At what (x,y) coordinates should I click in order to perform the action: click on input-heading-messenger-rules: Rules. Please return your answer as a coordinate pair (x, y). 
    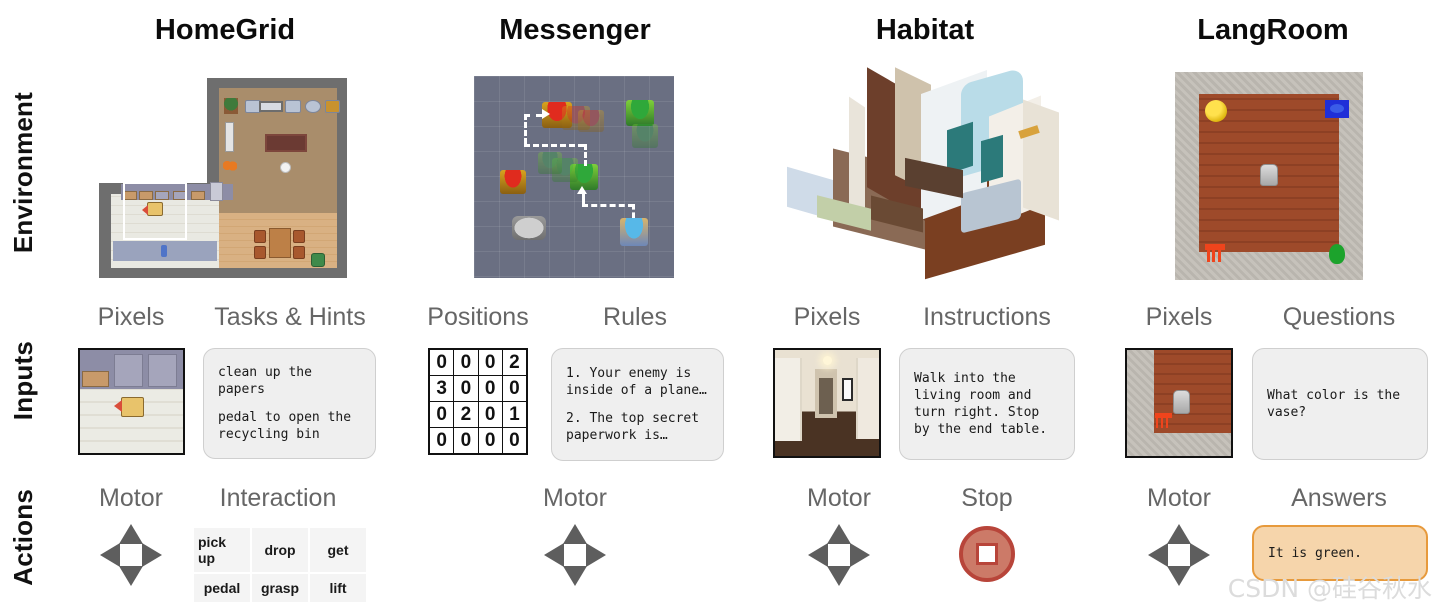
    Looking at the image, I should click on (635, 317).